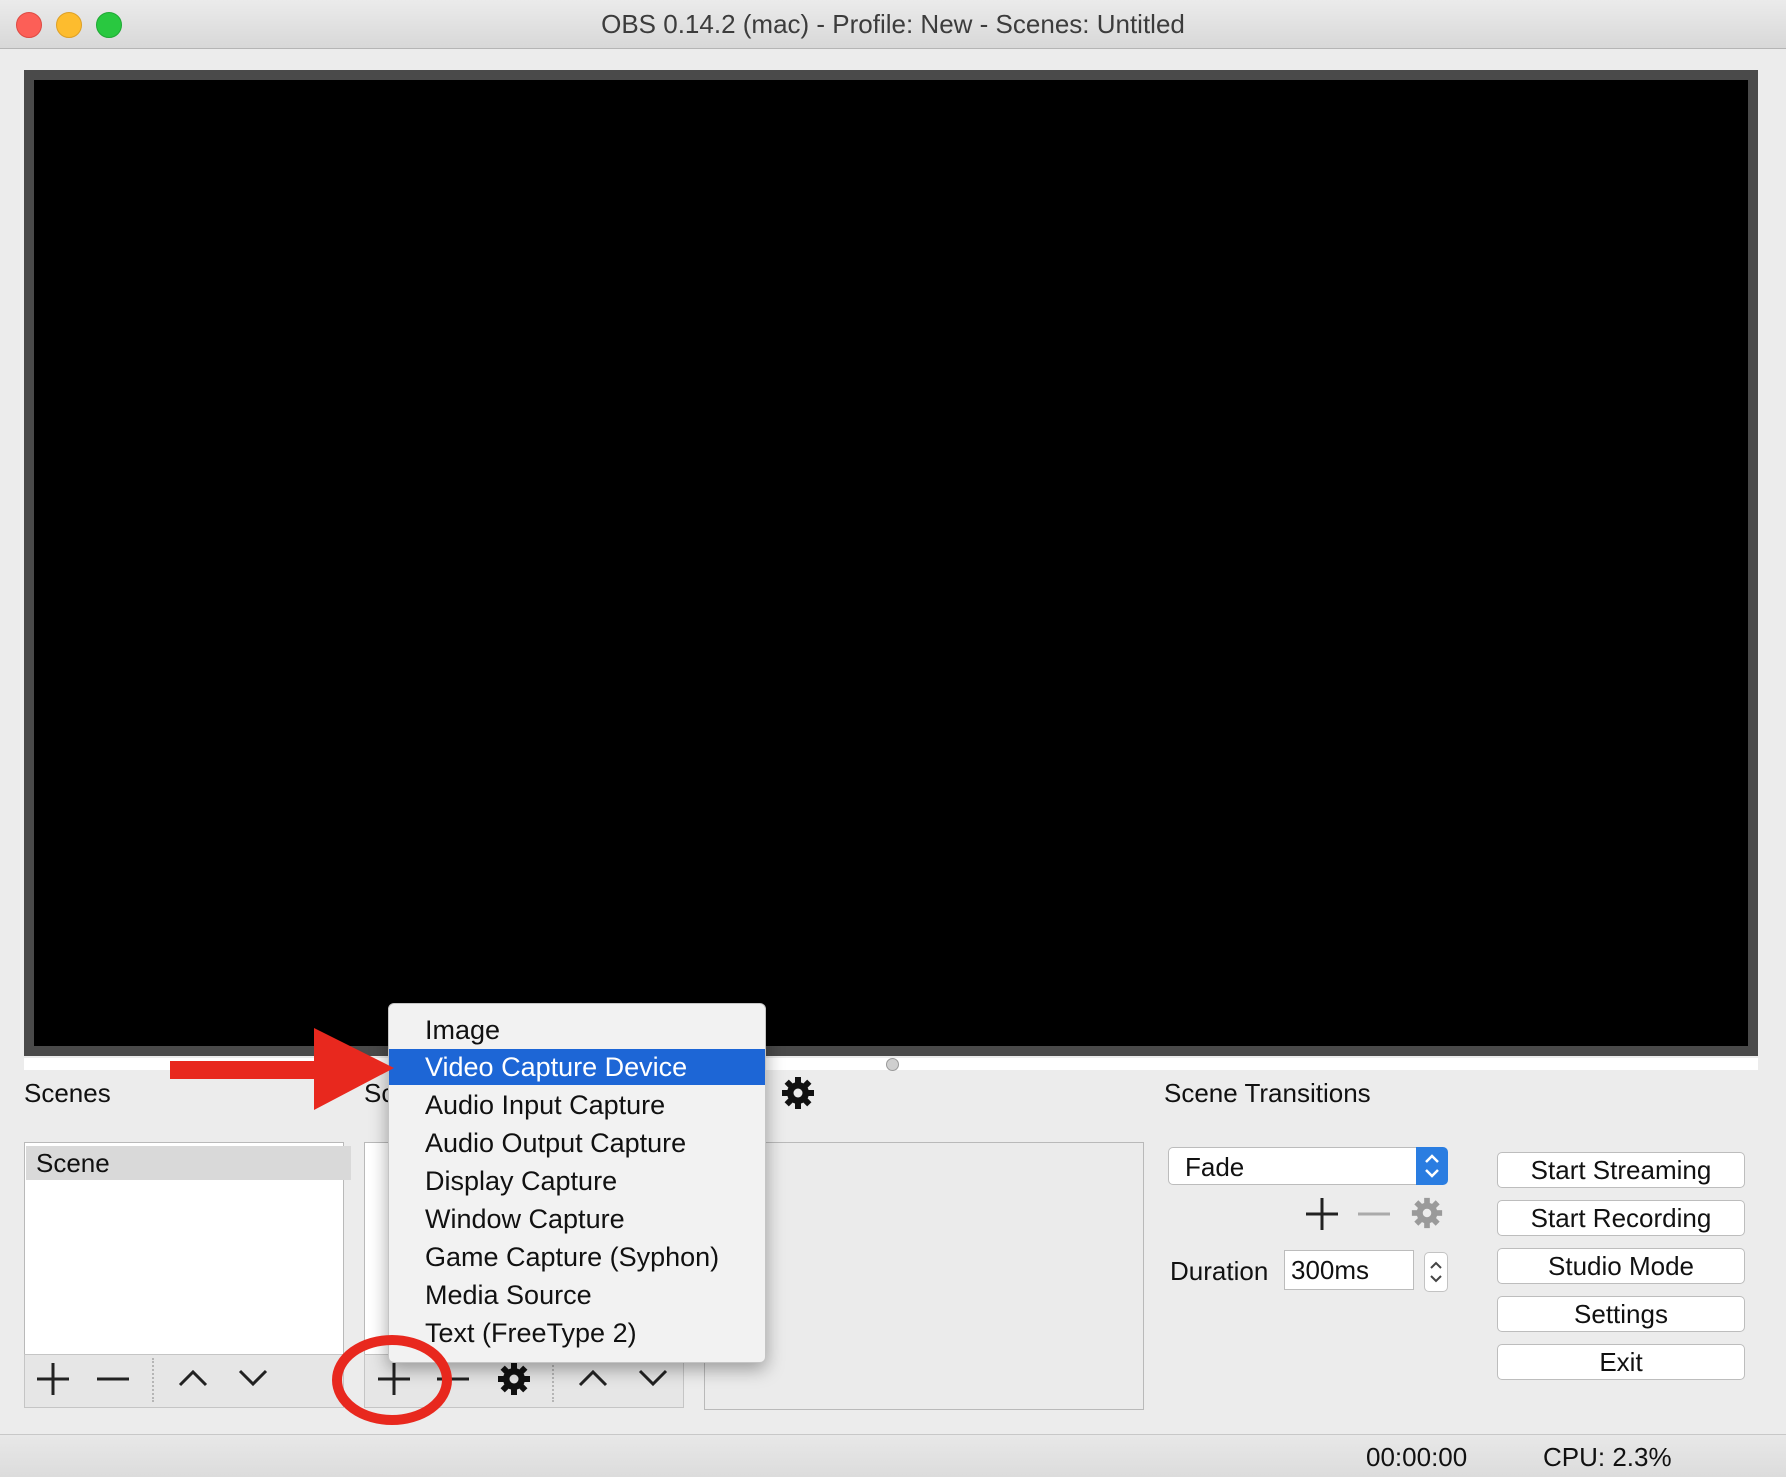 The width and height of the screenshot is (1786, 1477). I want to click on mixer-settings-button, so click(798, 1093).